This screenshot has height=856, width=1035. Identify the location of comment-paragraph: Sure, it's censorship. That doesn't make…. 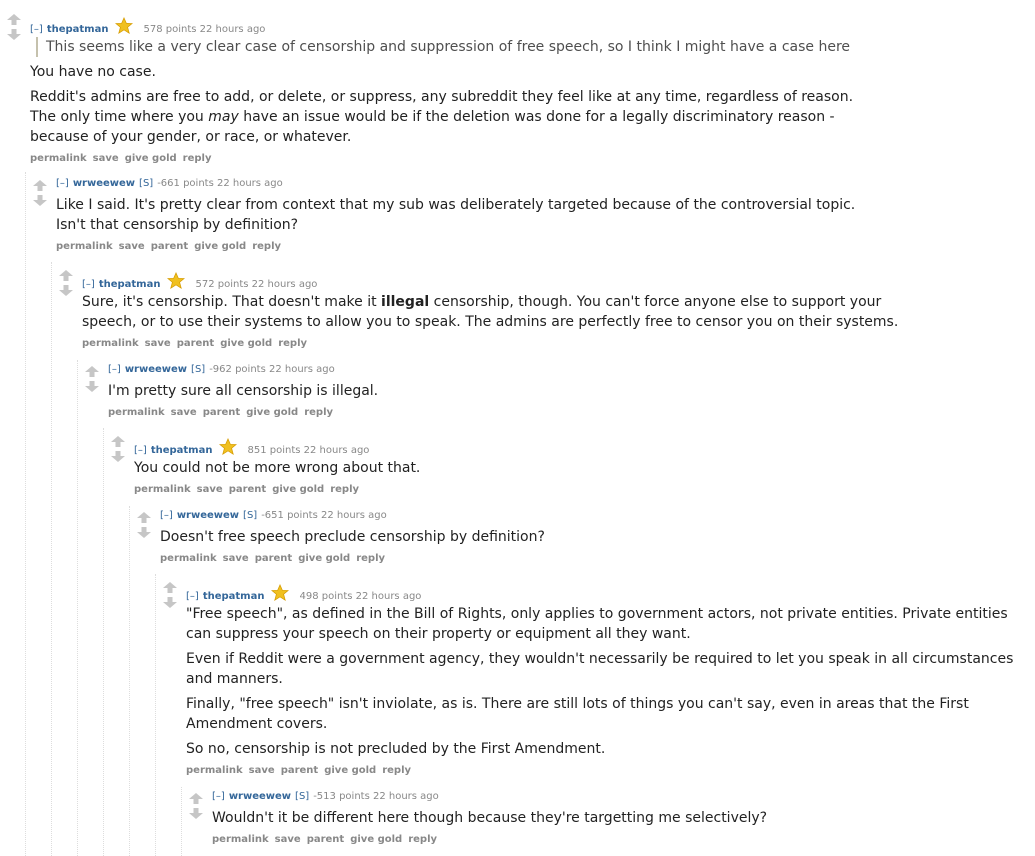
(490, 312).